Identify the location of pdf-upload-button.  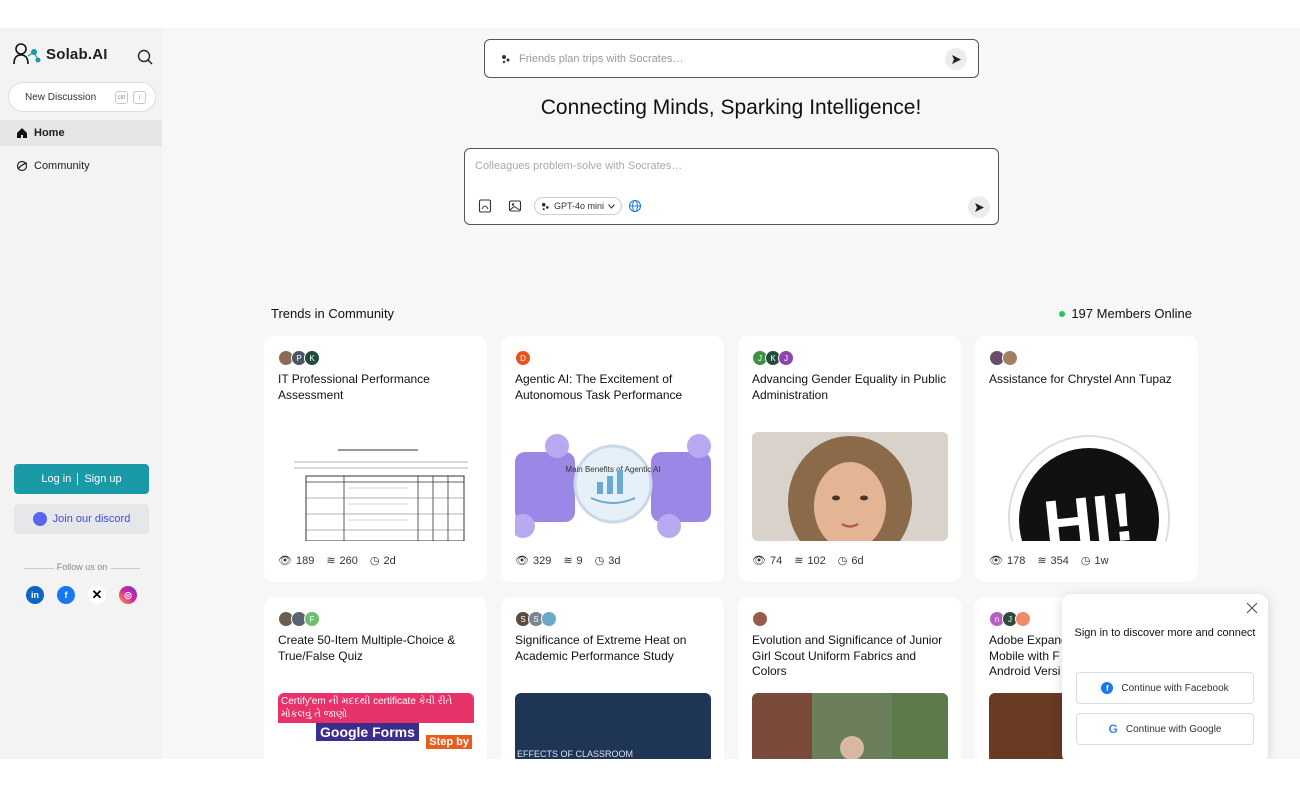
(485, 206).